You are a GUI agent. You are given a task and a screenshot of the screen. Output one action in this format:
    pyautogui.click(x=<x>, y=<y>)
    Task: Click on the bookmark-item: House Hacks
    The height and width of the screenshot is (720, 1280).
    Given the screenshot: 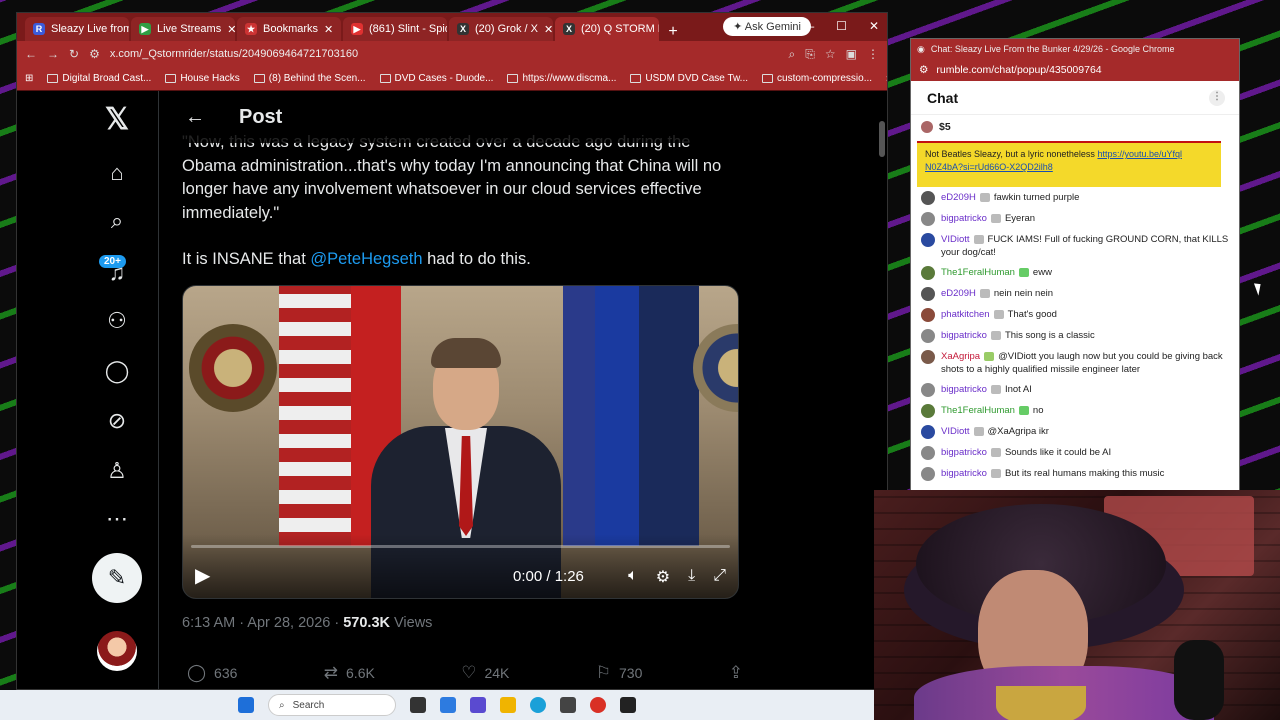 What is the action you would take?
    pyautogui.click(x=202, y=78)
    